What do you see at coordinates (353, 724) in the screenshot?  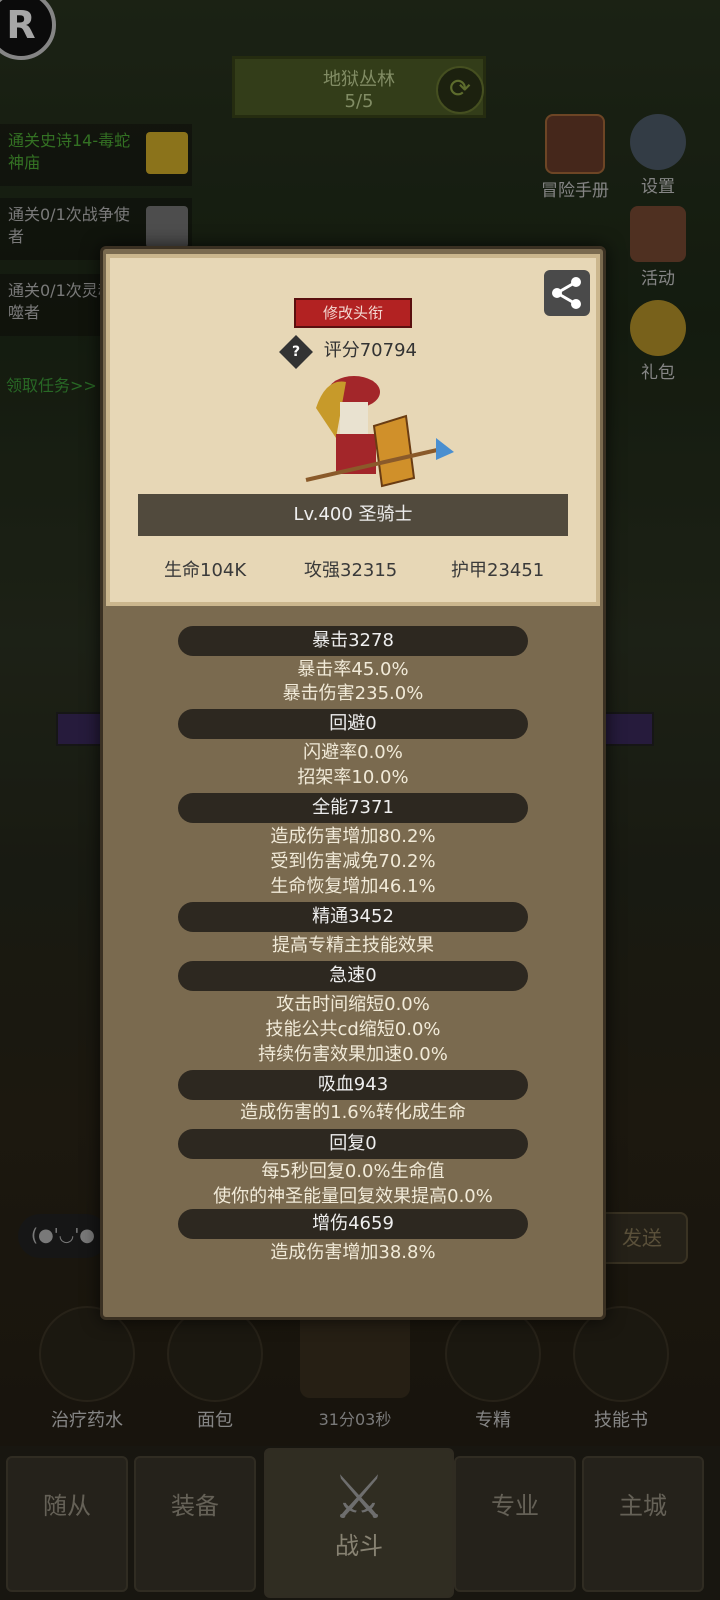 I see `stat-section-header: 回避0` at bounding box center [353, 724].